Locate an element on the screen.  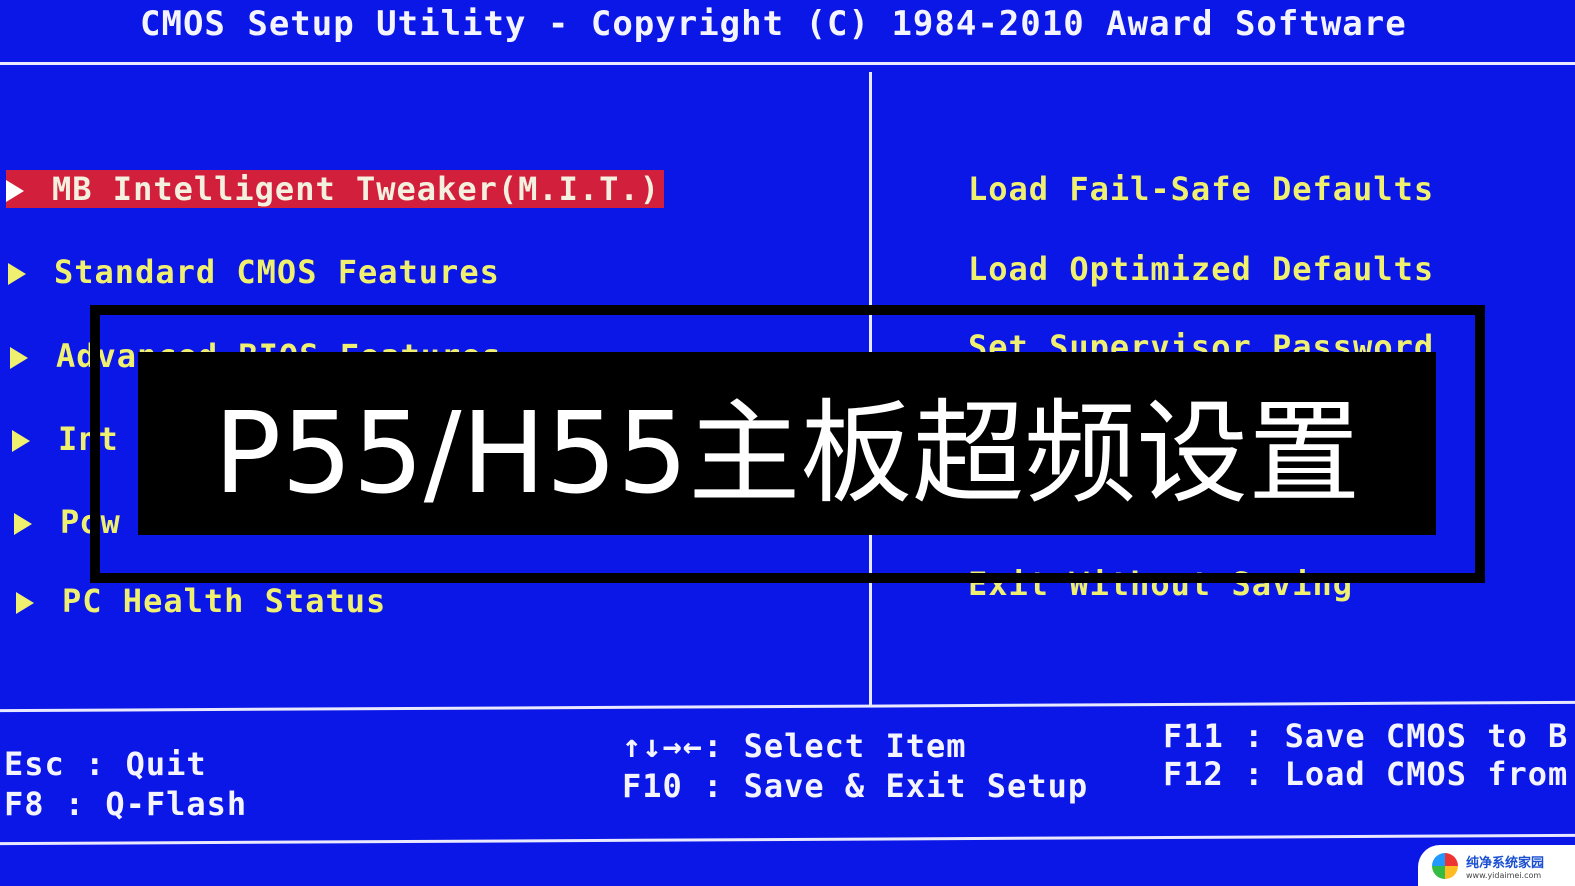
menu-item-label: PC Health Status is located at coordinates (224, 601).